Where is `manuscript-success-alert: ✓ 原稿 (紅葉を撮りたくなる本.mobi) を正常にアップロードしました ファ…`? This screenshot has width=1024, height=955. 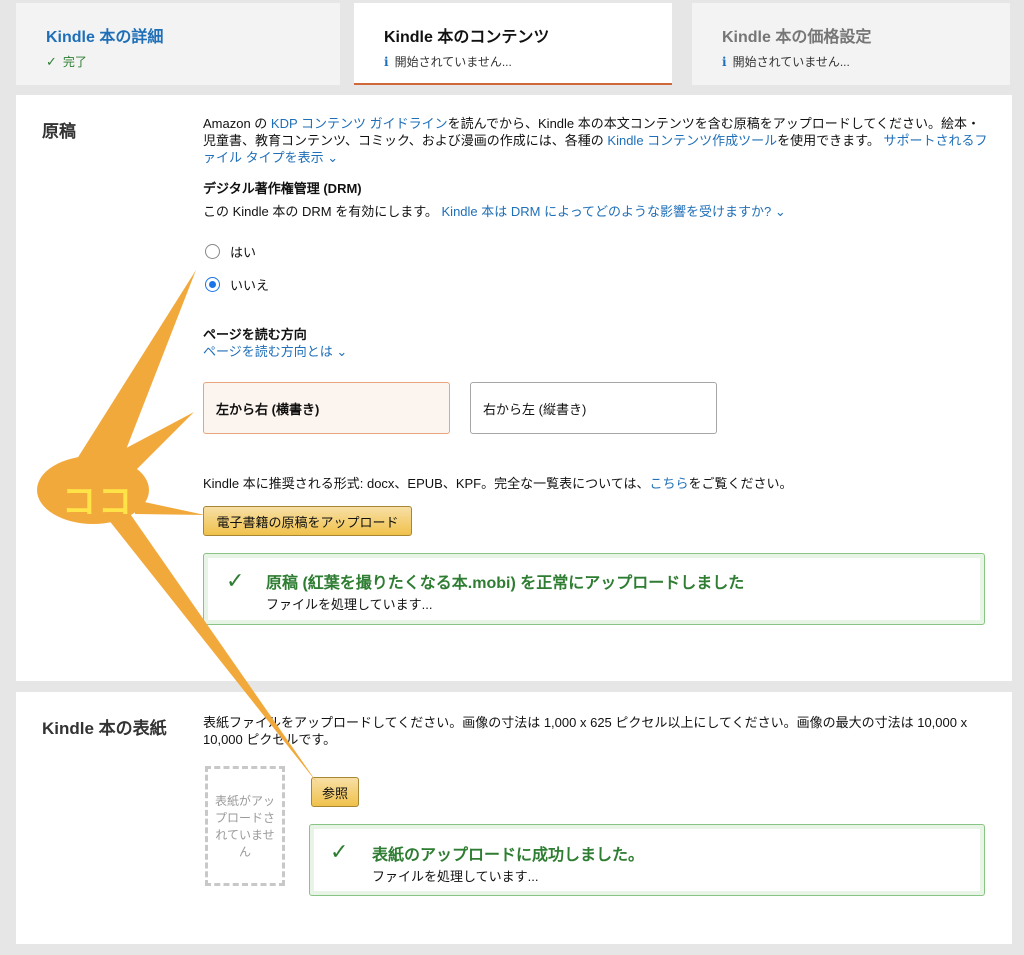 manuscript-success-alert: ✓ 原稿 (紅葉を撮りたくなる本.mobi) を正常にアップロードしました ファ… is located at coordinates (594, 589).